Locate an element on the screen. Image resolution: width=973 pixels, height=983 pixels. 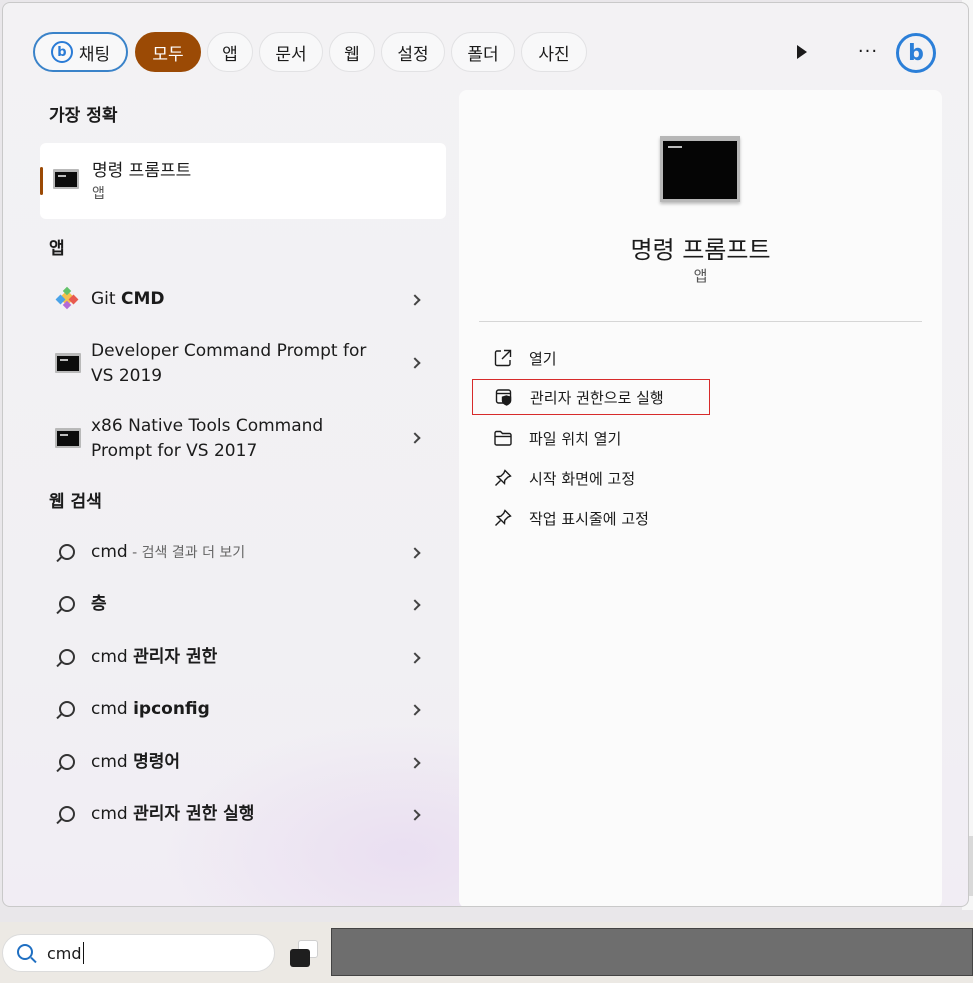
selection-accent is located at coordinates (41, 181).